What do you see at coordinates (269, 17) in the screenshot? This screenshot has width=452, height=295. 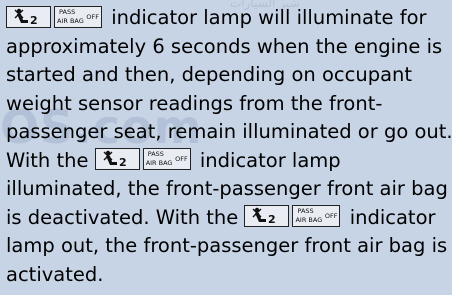 I see `line-1-text: indicator lamp will illuminate for` at bounding box center [269, 17].